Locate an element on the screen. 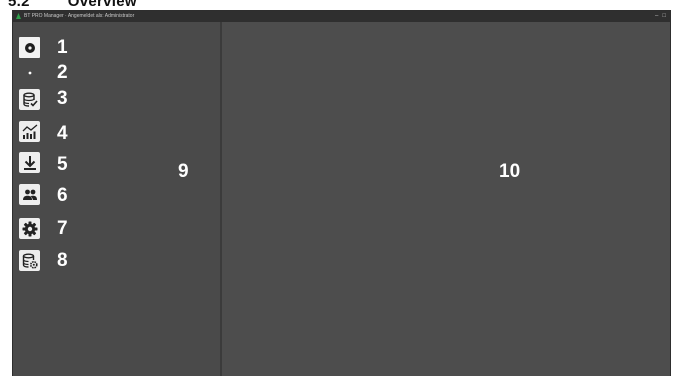  nav-button-database-check is located at coordinates (29, 99).